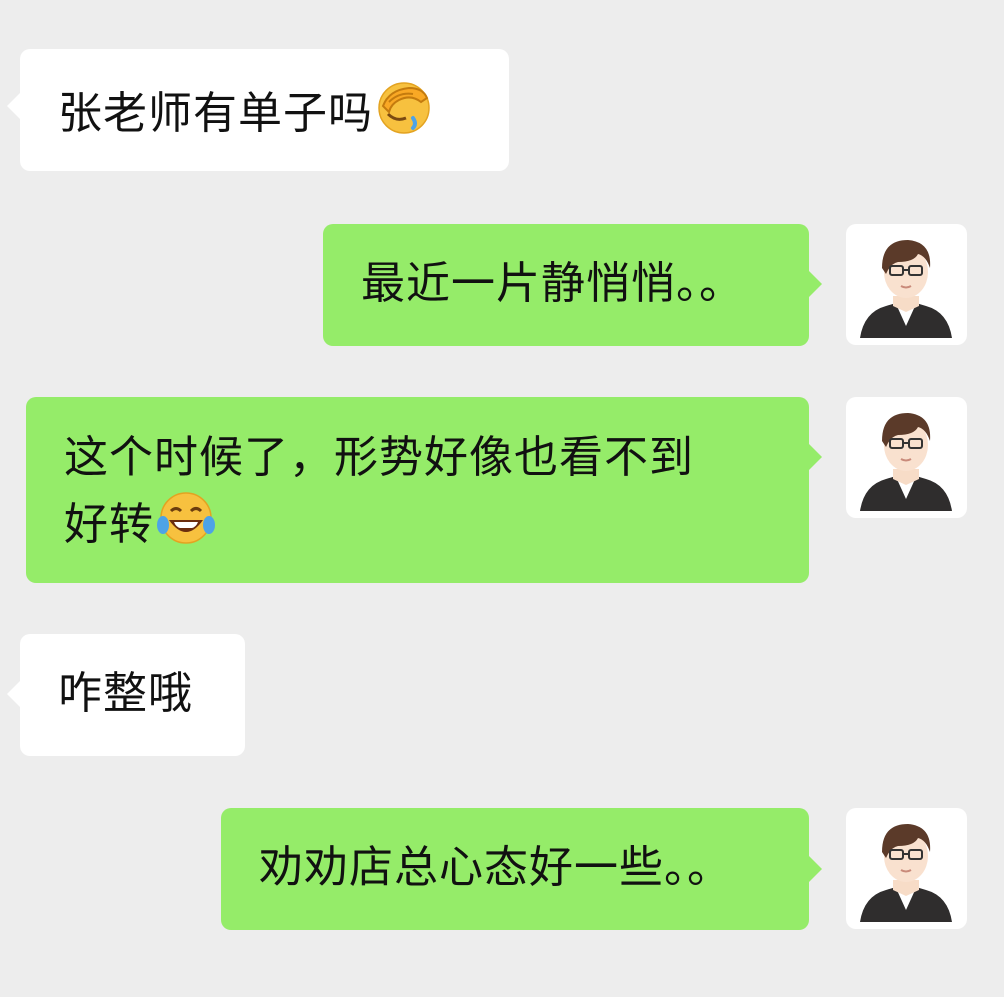  I want to click on incoming-message-bubble: 张老师有单子吗, so click(264, 110).